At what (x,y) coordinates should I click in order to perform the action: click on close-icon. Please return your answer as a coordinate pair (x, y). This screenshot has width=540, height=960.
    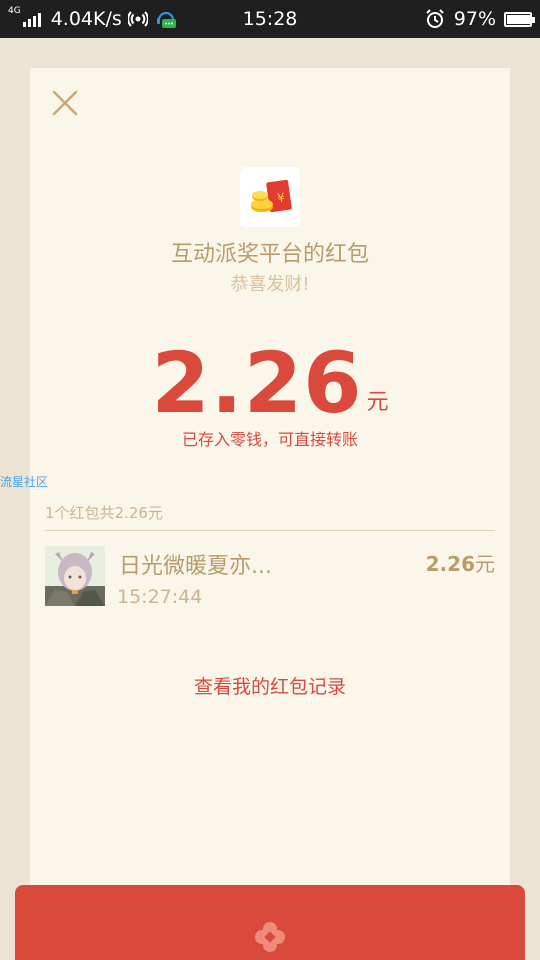
    Looking at the image, I should click on (65, 103).